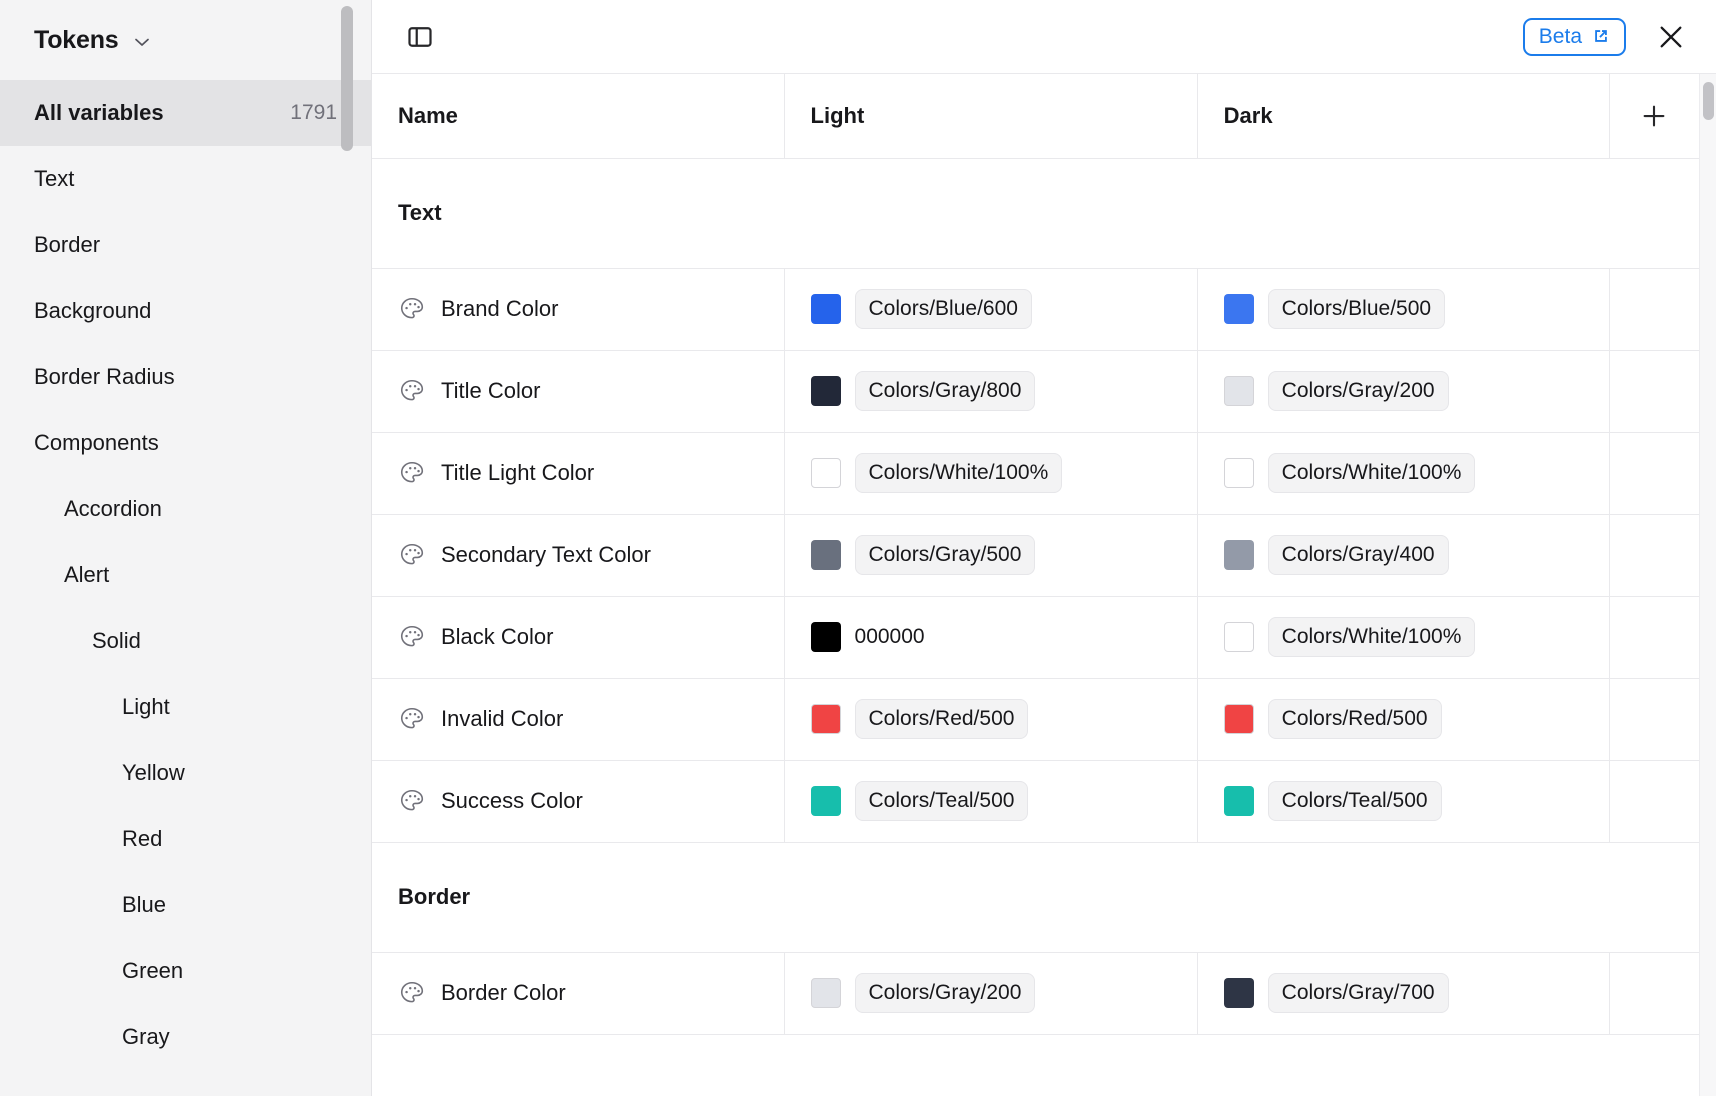  Describe the element at coordinates (420, 37) in the screenshot. I see `panel-toggle-icon` at that location.